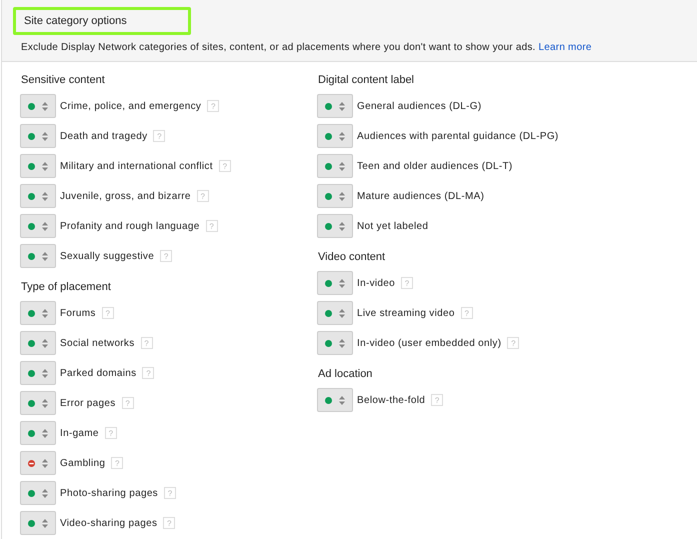  I want to click on category-heading: Video content, so click(352, 257).